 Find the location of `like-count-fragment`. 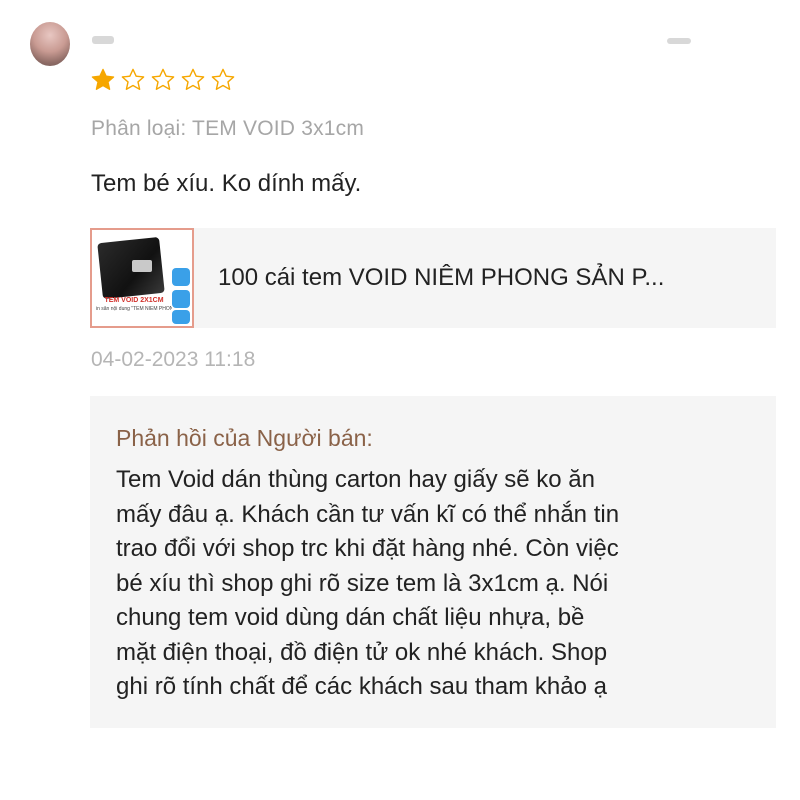

like-count-fragment is located at coordinates (679, 41).